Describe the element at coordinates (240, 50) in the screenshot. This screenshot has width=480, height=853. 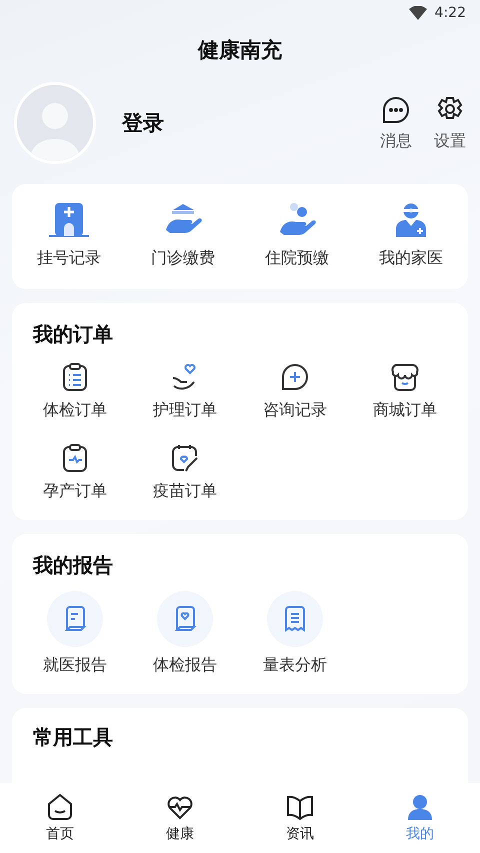
I see `app-title: 健康南充` at that location.